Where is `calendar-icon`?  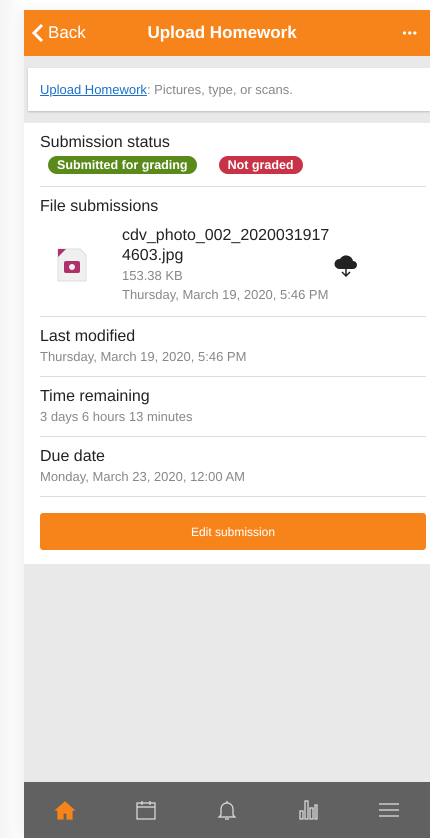 calendar-icon is located at coordinates (146, 810).